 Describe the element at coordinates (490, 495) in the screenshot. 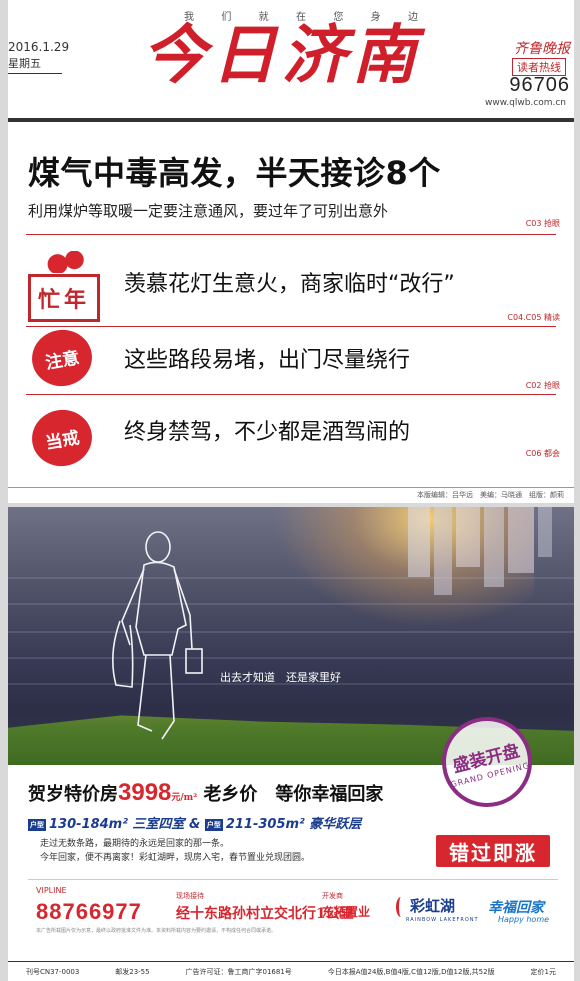

I see `editors-credit: 本版编辑：吕华远 美编：马晓通 组版：颜莉` at that location.